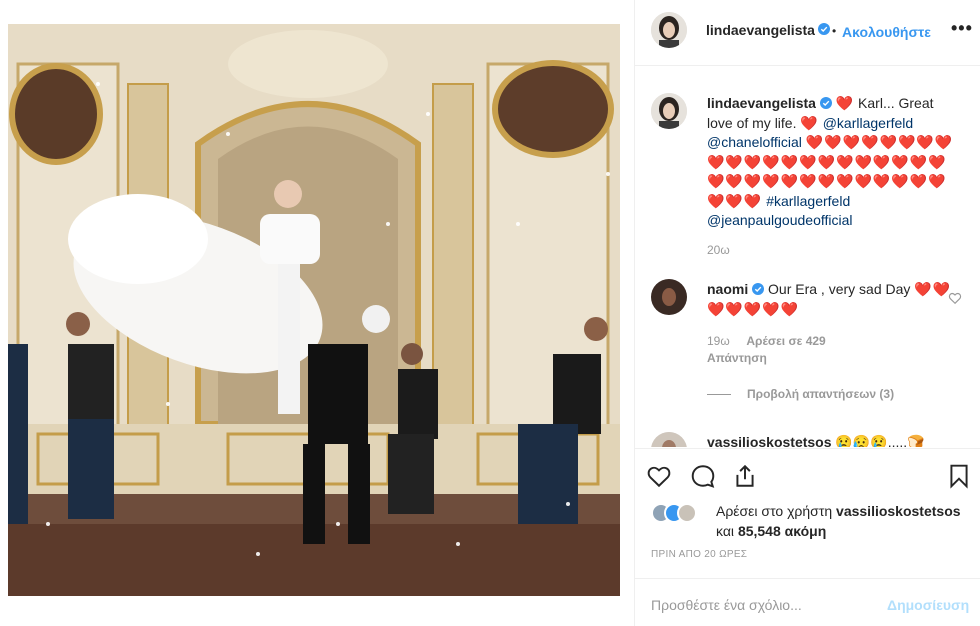 This screenshot has width=980, height=626. What do you see at coordinates (845, 103) in the screenshot?
I see `caption-heart-emoji: ❤️` at bounding box center [845, 103].